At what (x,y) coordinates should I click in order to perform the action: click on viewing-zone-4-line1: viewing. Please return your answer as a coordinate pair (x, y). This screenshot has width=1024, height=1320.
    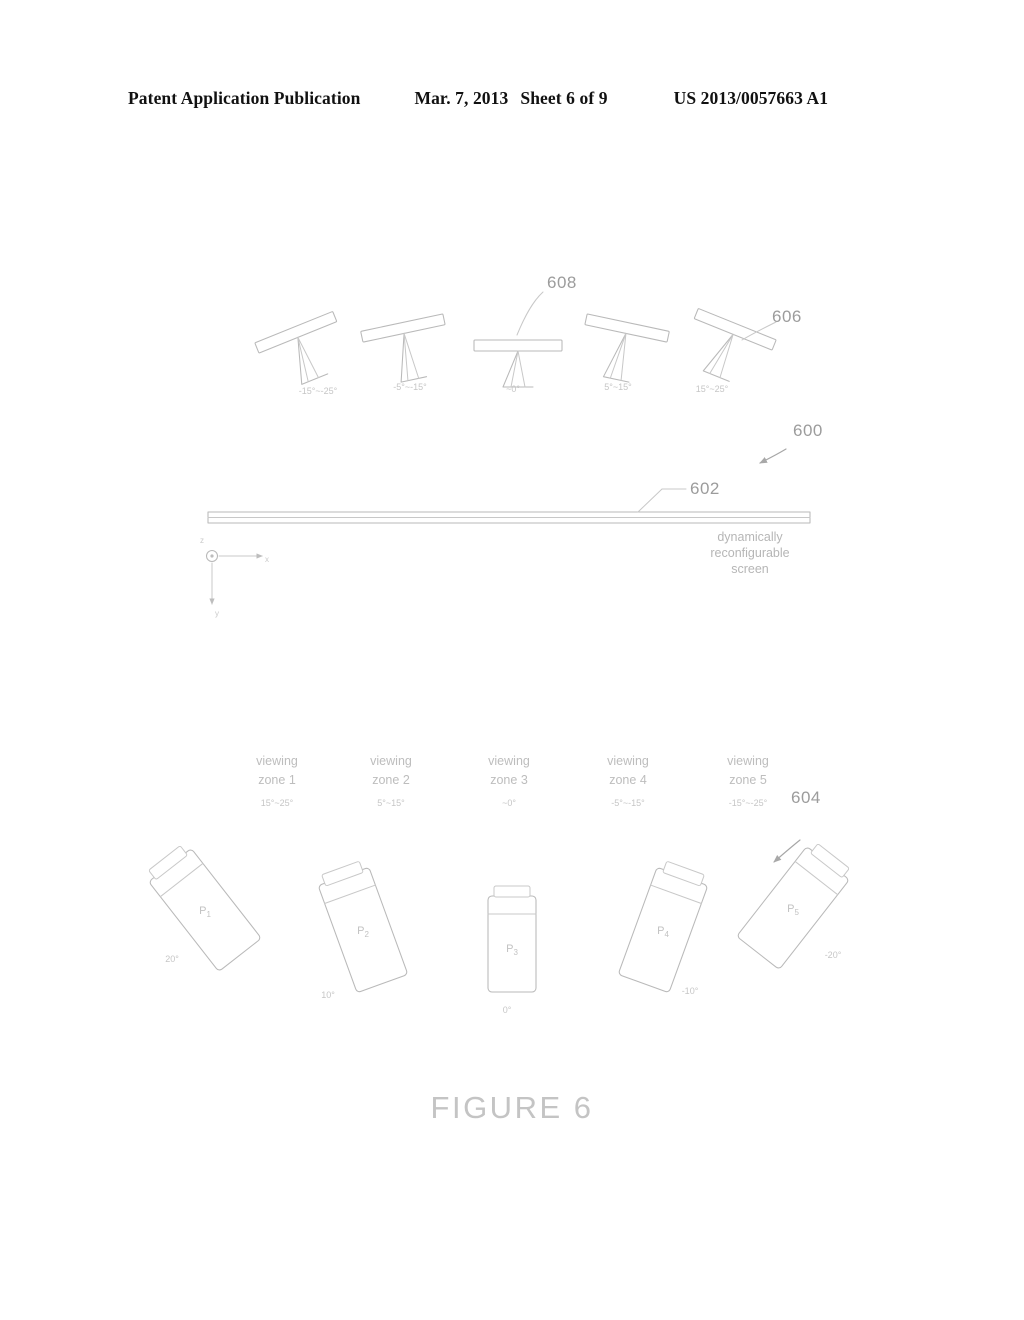
    Looking at the image, I should click on (628, 761).